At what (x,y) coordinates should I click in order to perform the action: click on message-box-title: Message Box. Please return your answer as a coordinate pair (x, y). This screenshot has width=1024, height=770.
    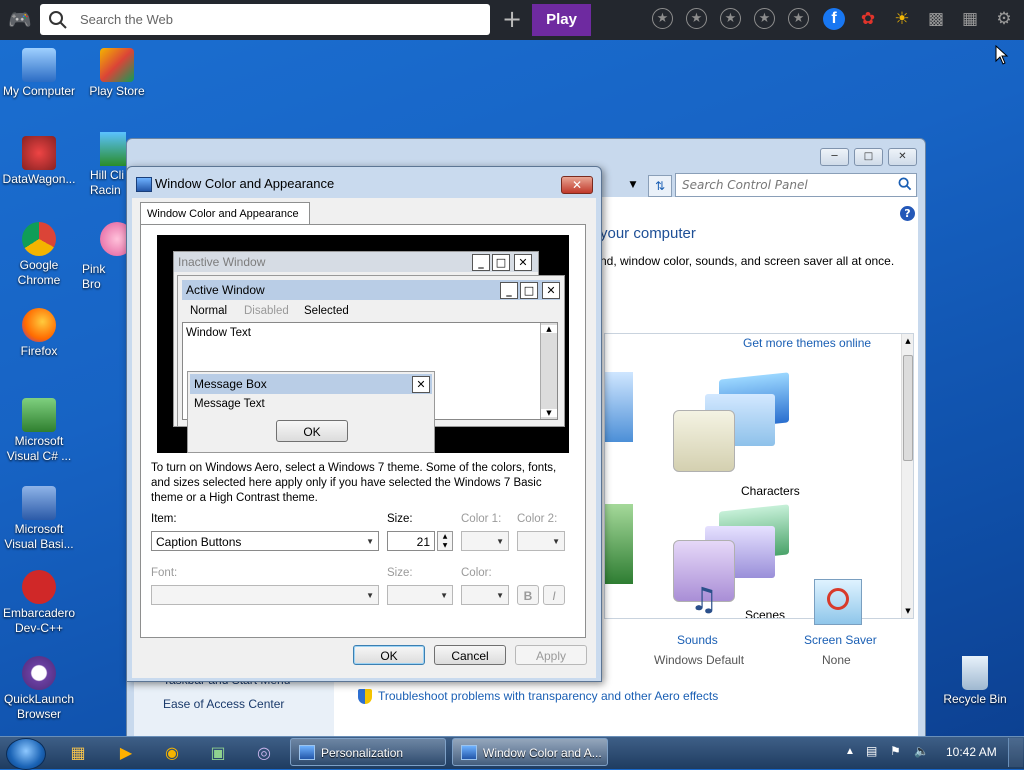
    Looking at the image, I should click on (311, 384).